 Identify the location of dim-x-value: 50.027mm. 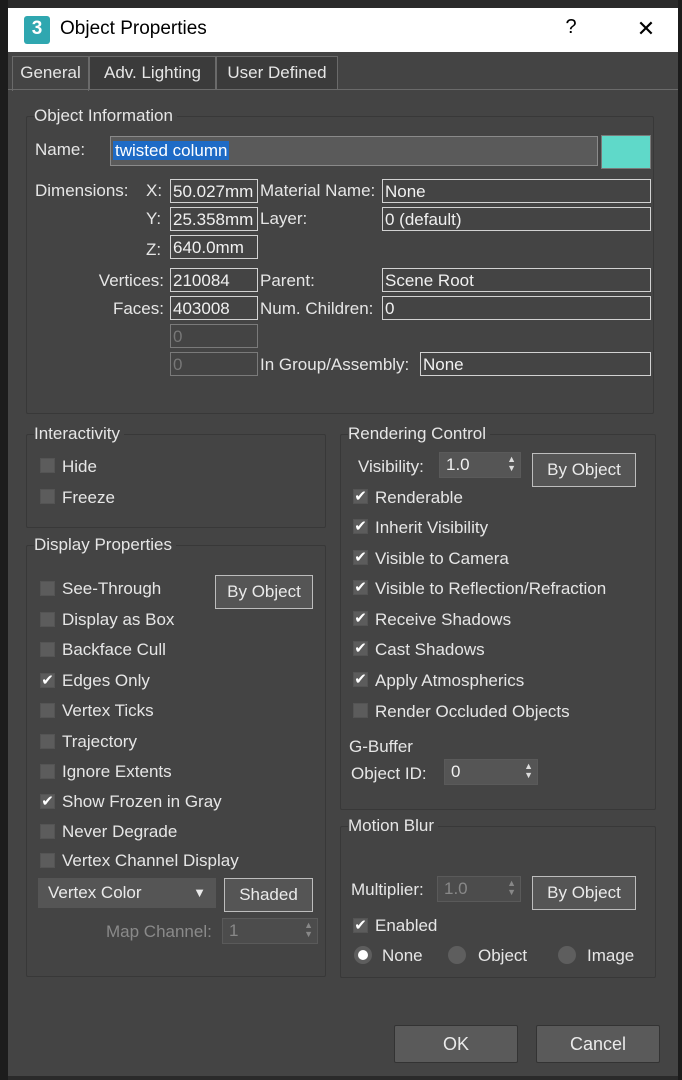
(214, 191).